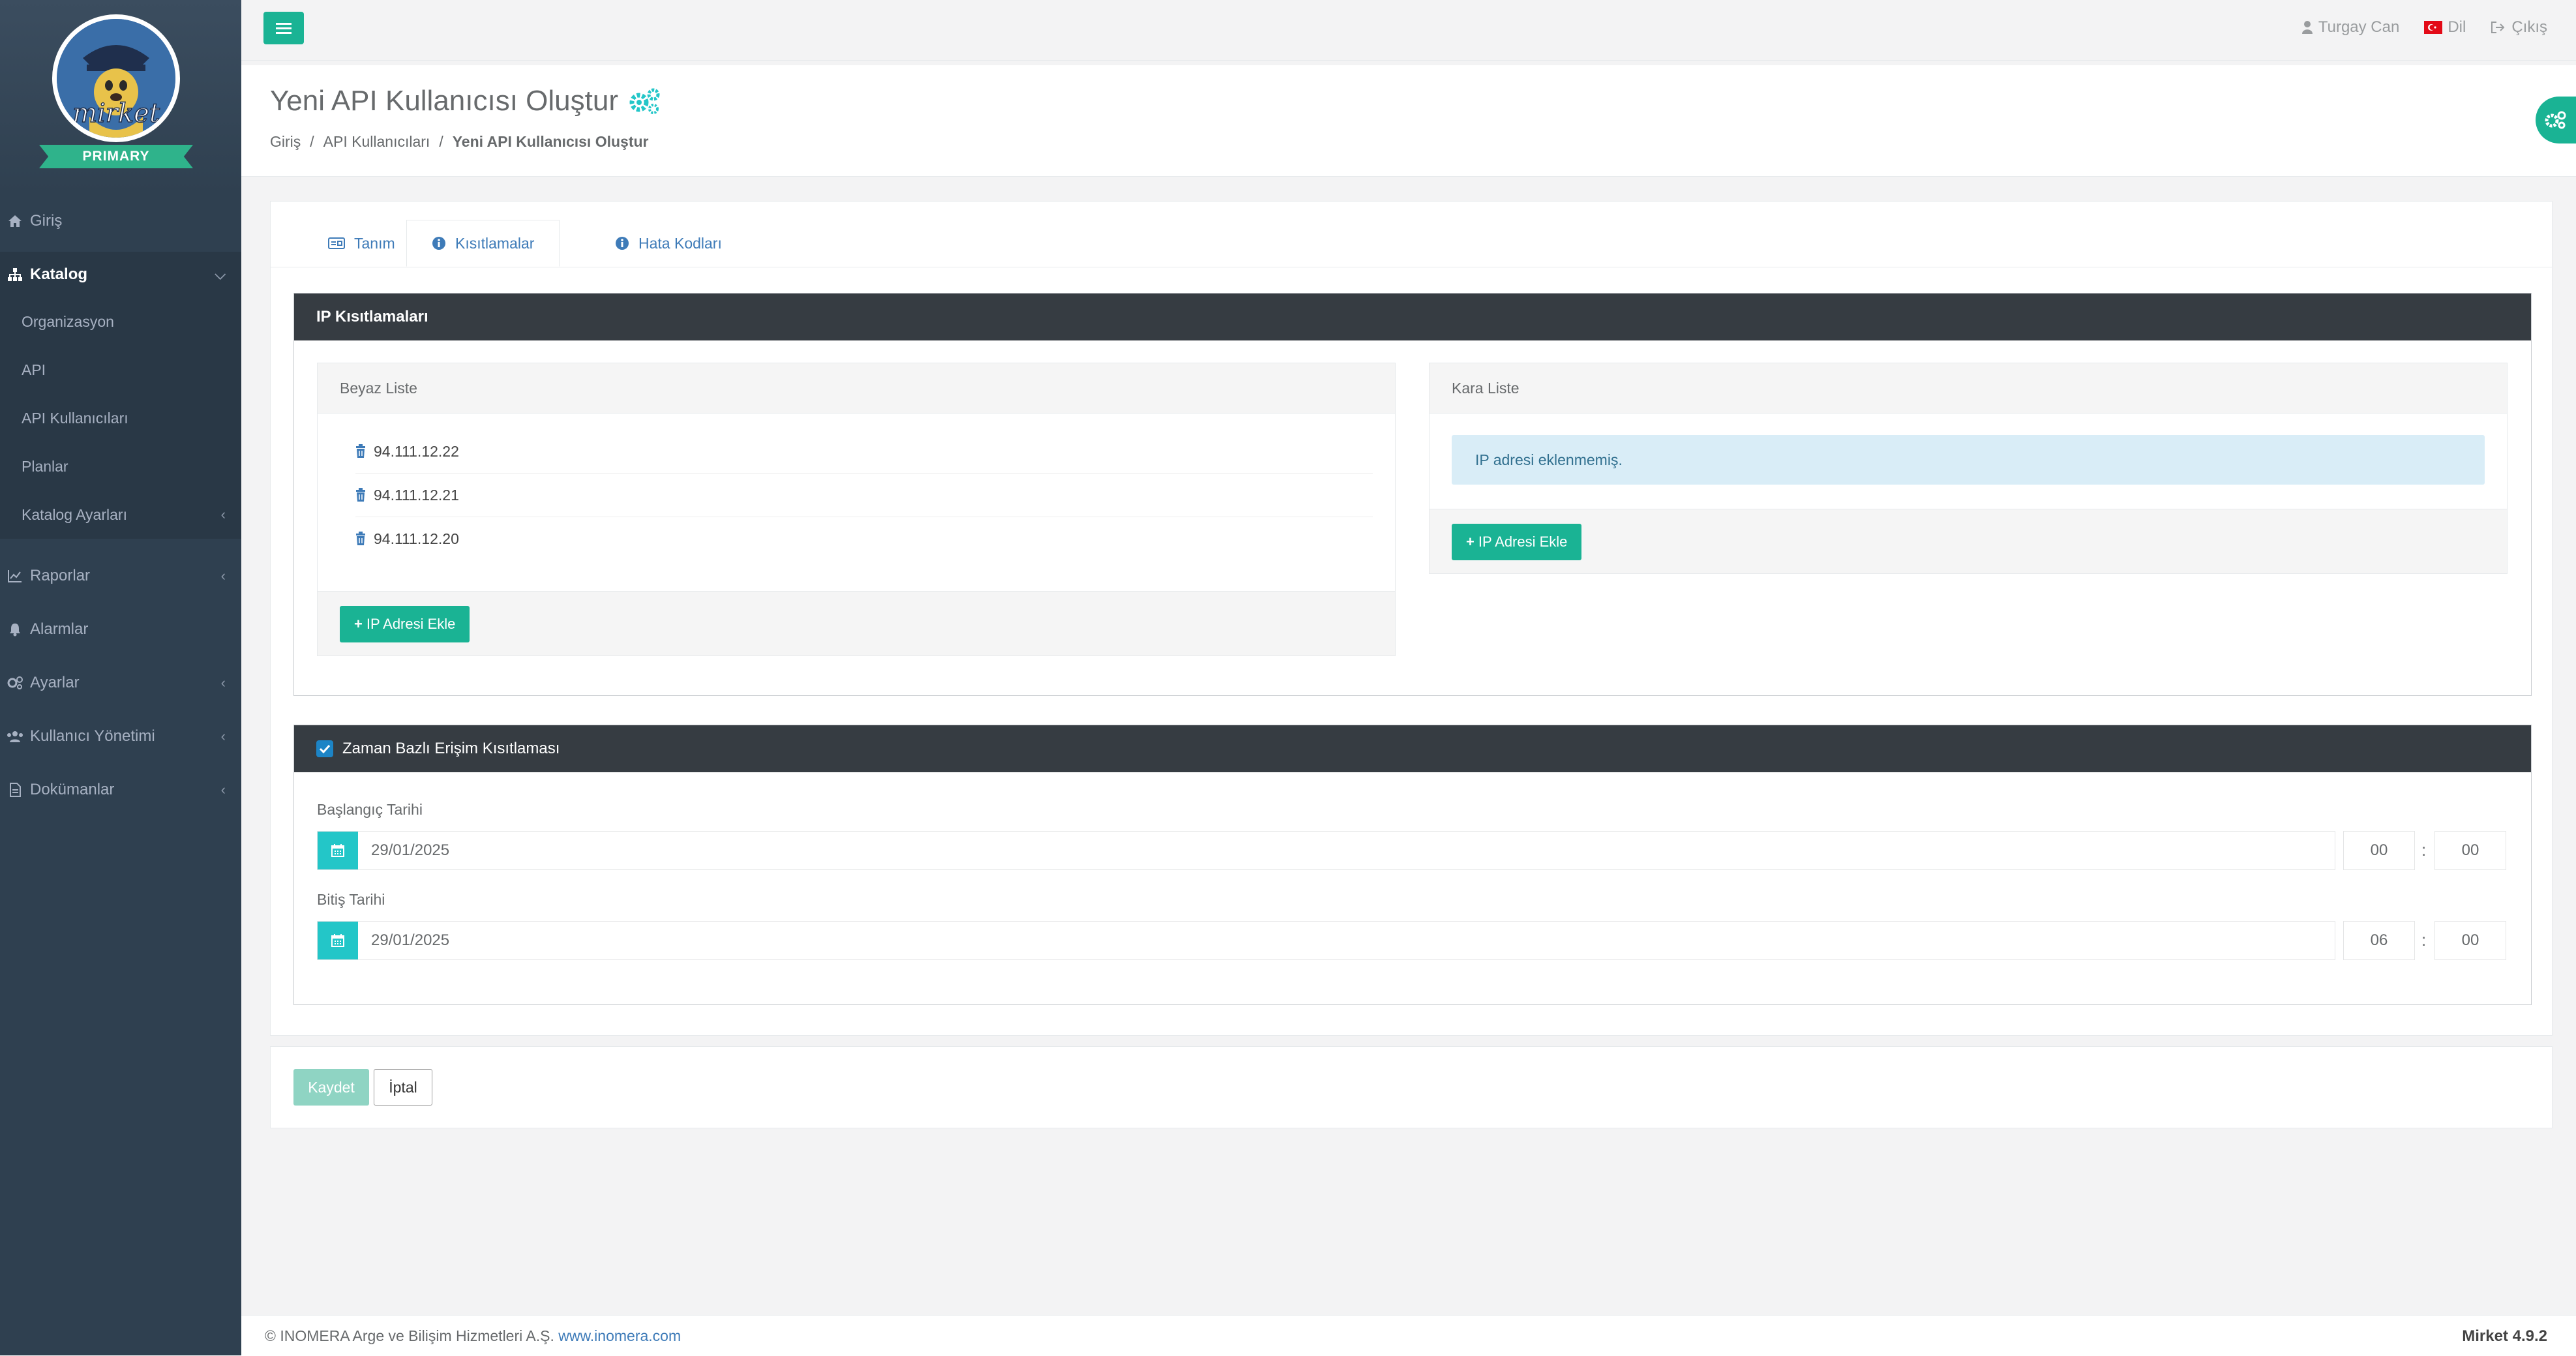 The width and height of the screenshot is (2576, 1356). Describe the element at coordinates (120, 466) in the screenshot. I see `sidebar-item-planlar: Planlar` at that location.